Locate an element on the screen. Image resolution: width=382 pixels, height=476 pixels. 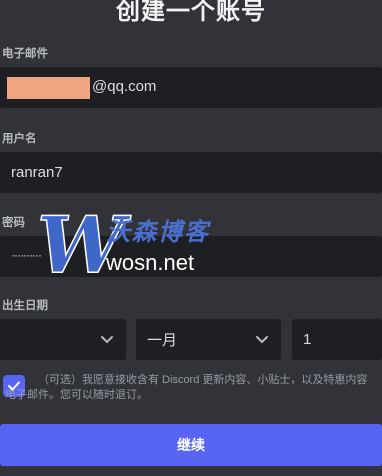
dob-day-select: 1 is located at coordinates (337, 339).